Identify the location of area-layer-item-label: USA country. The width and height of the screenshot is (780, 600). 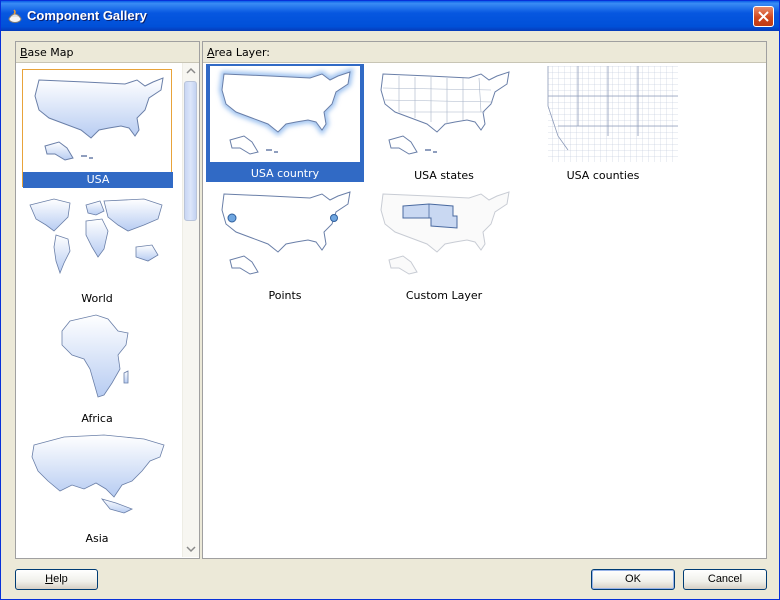
(285, 173).